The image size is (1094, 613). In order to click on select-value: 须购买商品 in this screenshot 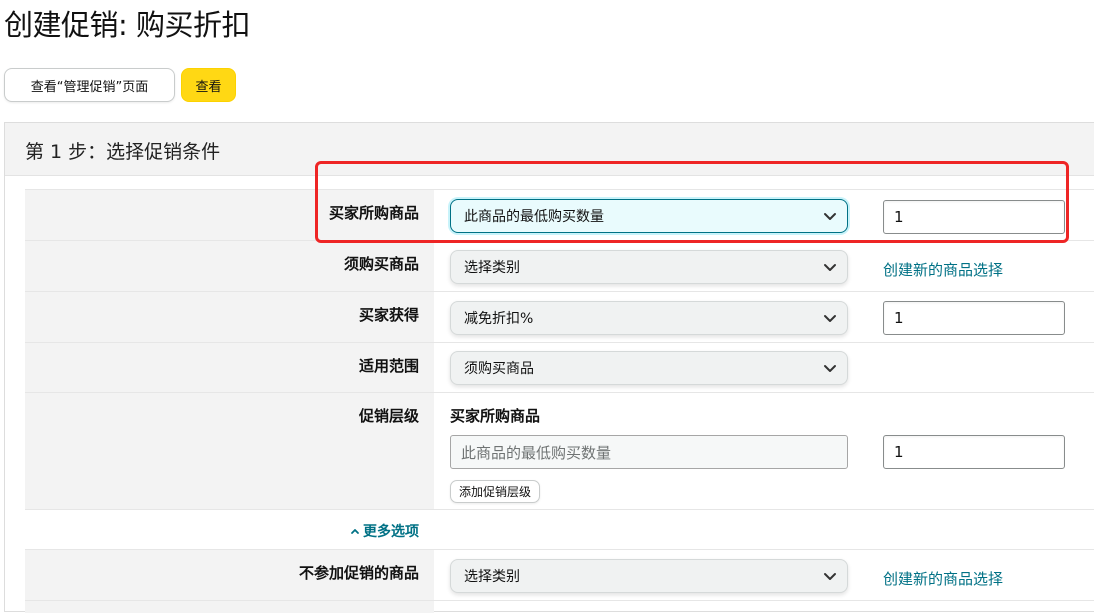, I will do `click(499, 369)`.